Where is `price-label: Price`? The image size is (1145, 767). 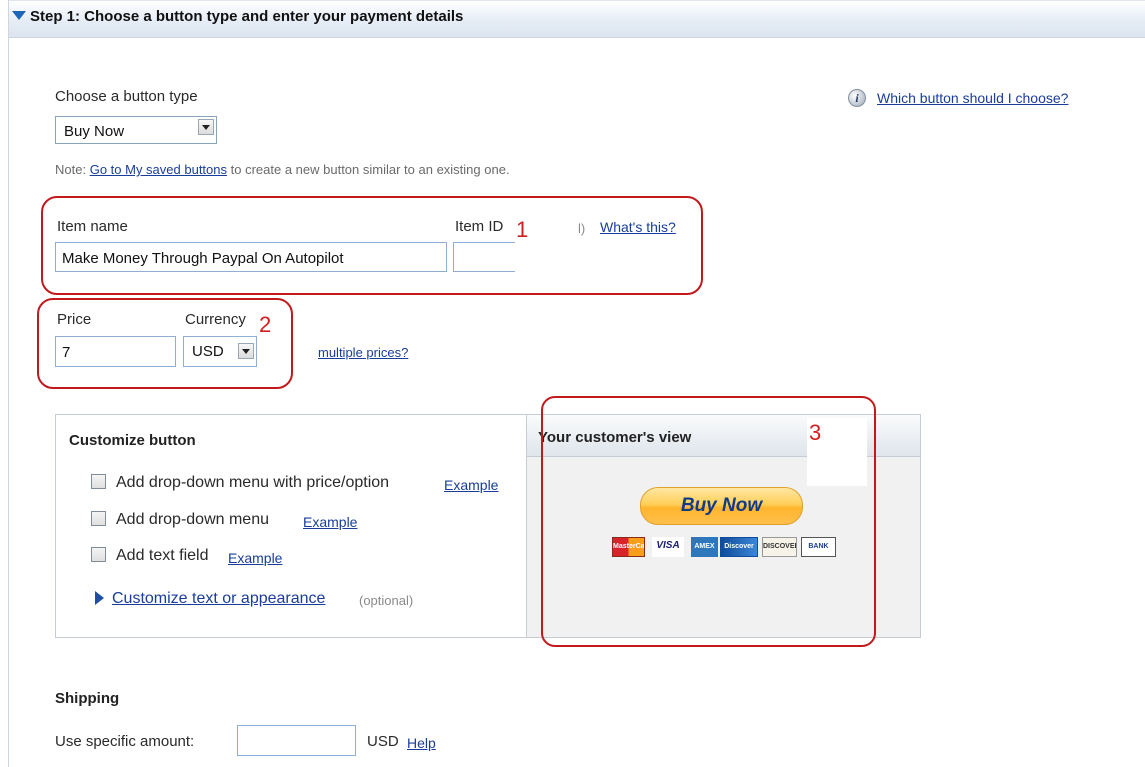 price-label: Price is located at coordinates (74, 319).